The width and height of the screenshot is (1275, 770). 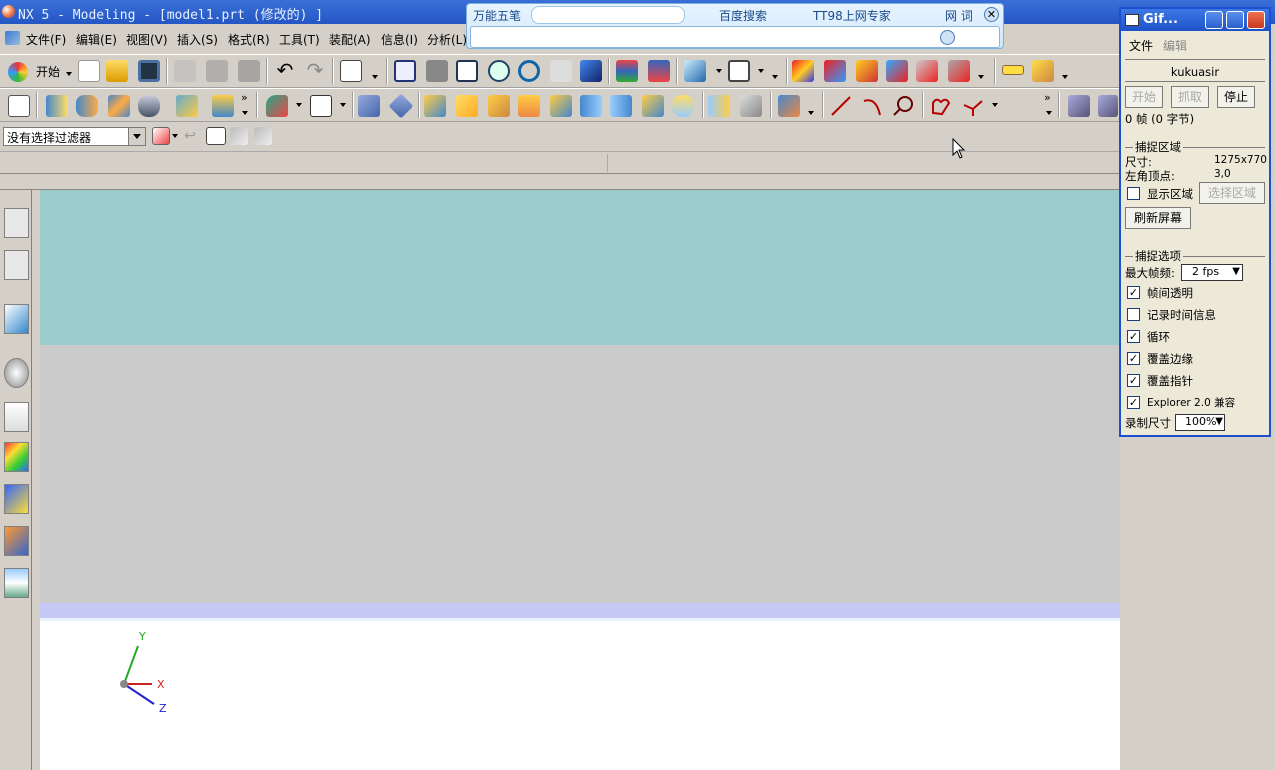 What do you see at coordinates (497, 15) in the screenshot?
I see `ime-wubi-tab: 万能五笔` at bounding box center [497, 15].